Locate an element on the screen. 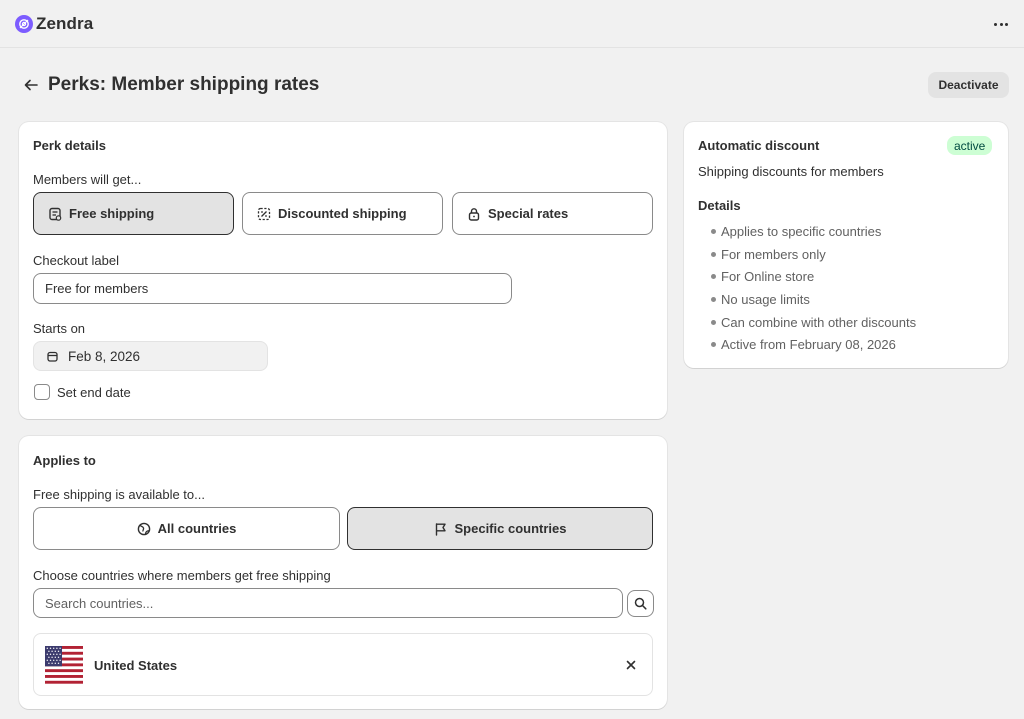  deactivate-button: Deactivate is located at coordinates (968, 85).